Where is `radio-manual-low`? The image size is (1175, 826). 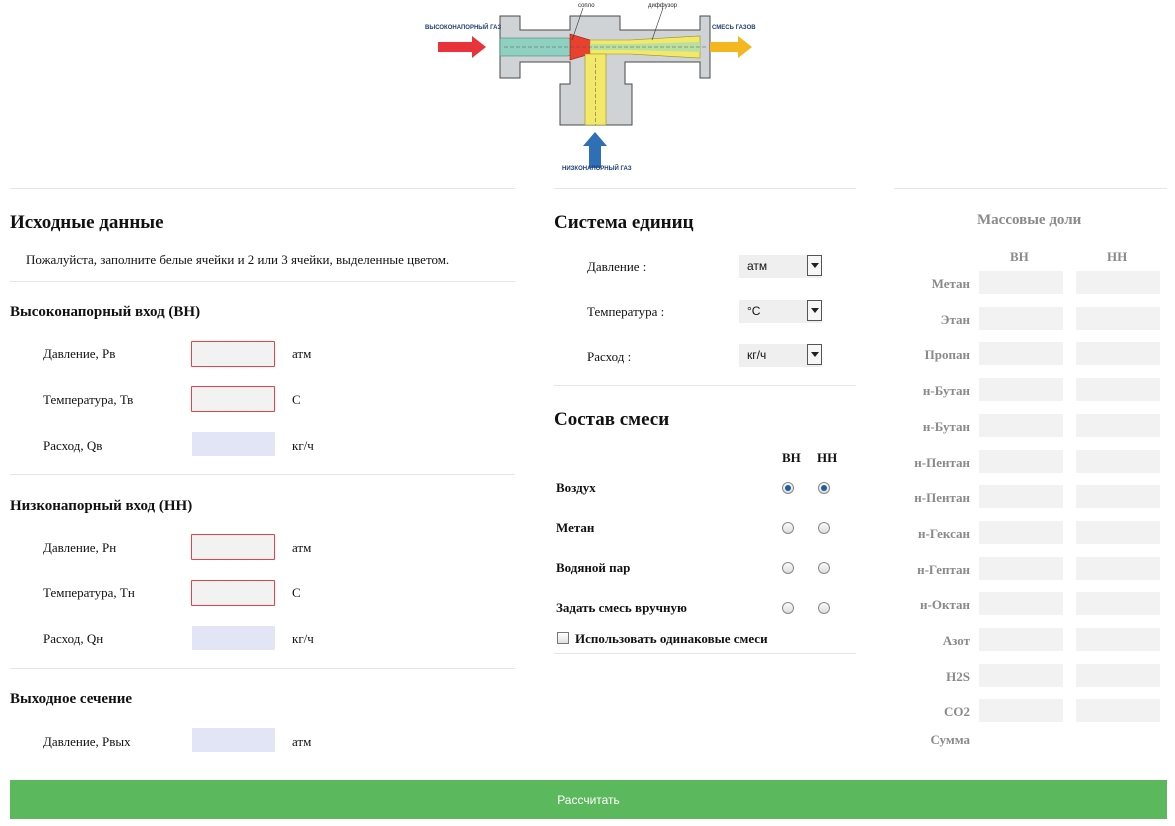
radio-manual-low is located at coordinates (824, 608).